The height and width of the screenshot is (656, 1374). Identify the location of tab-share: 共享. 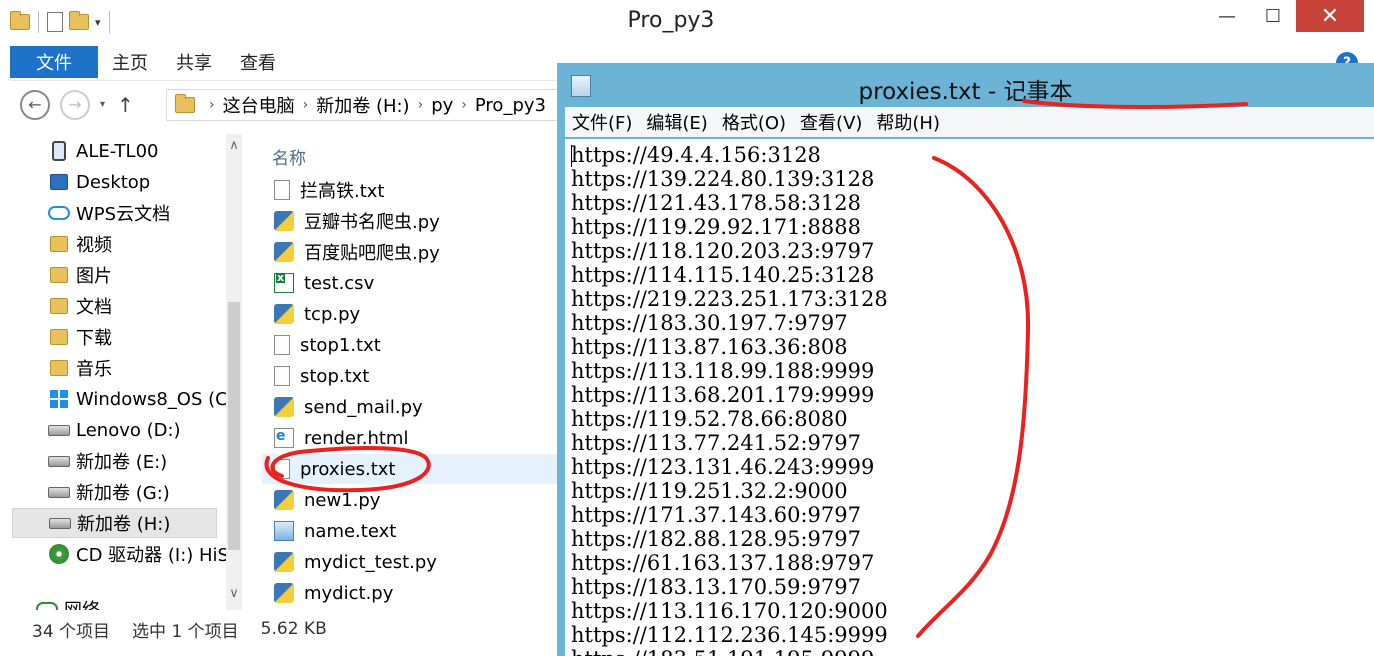
(194, 62).